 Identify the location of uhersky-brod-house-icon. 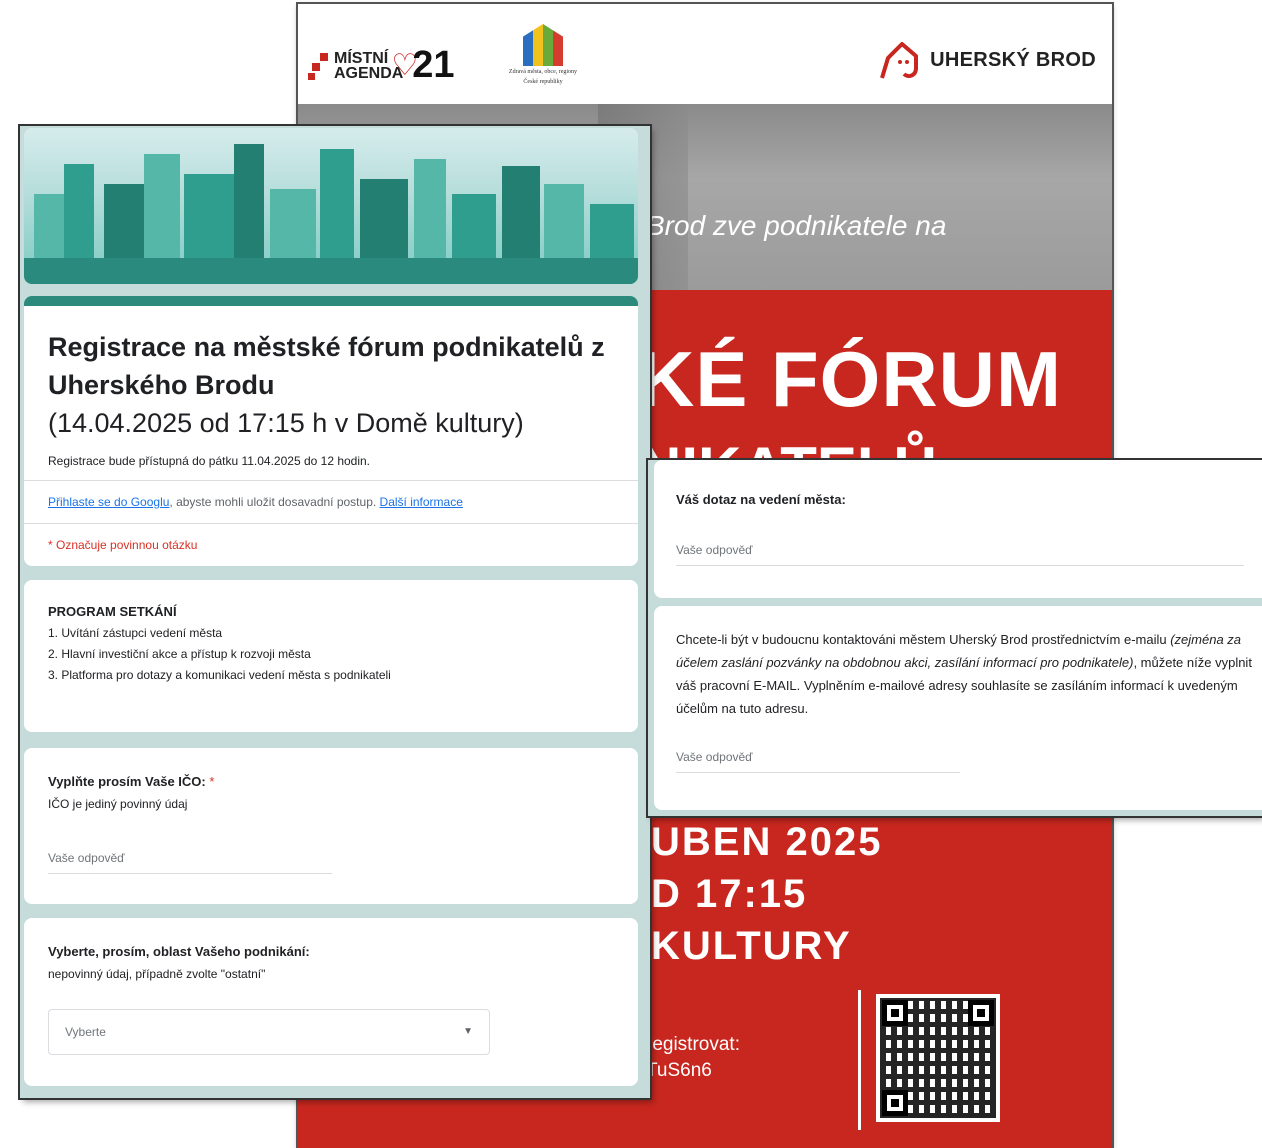
(899, 60).